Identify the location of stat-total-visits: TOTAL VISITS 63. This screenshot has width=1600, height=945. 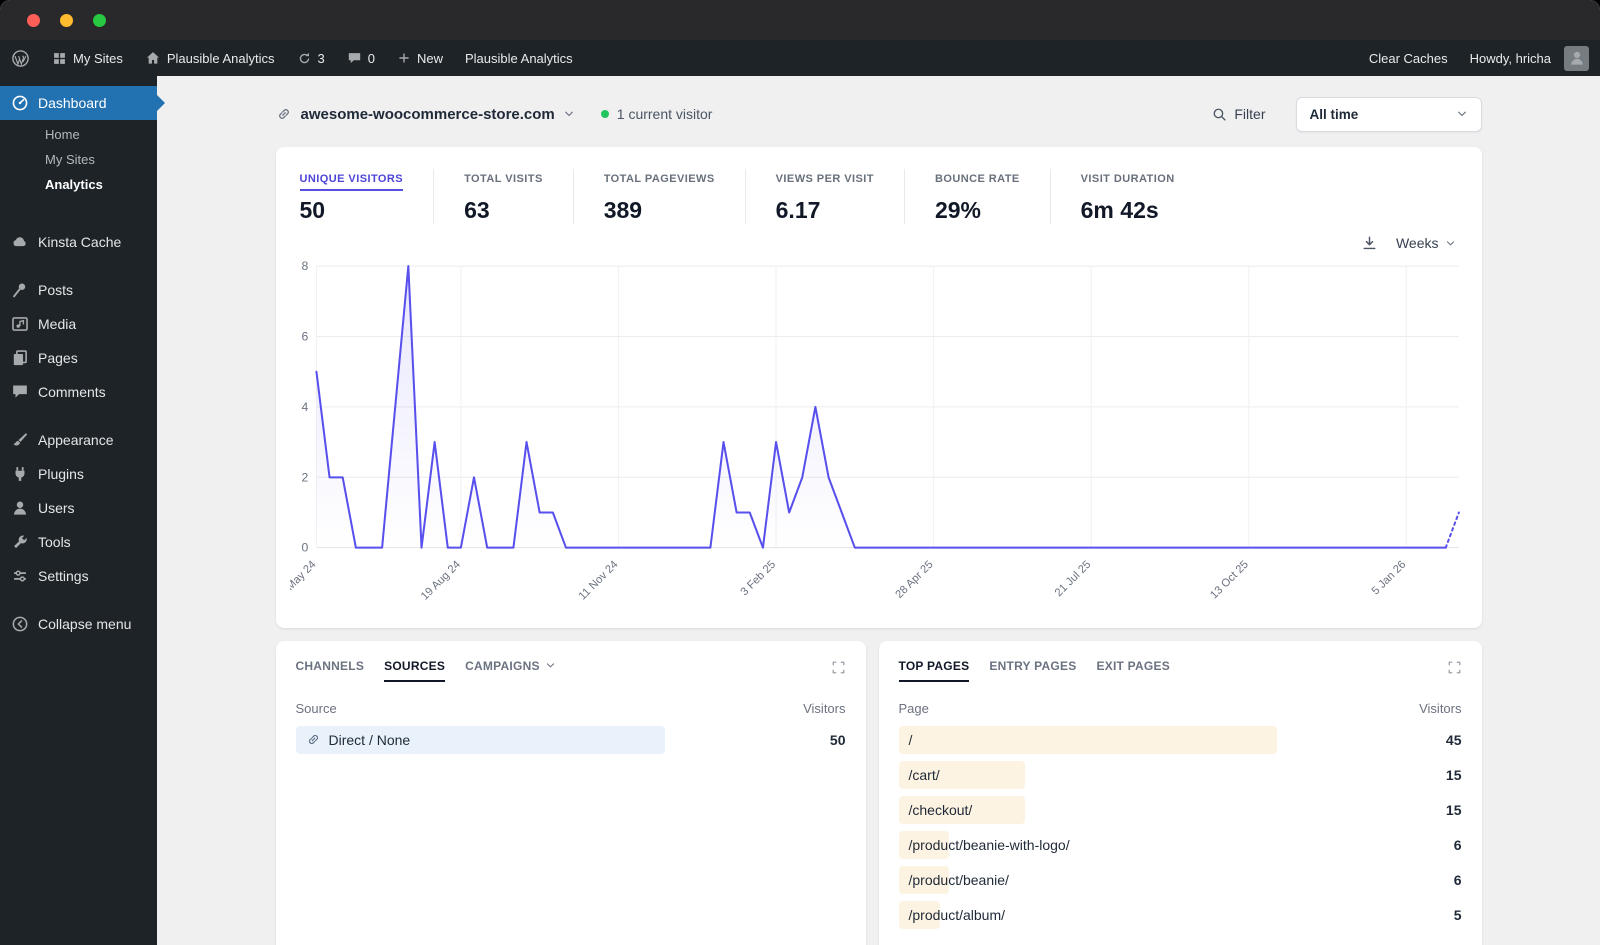
(503, 196).